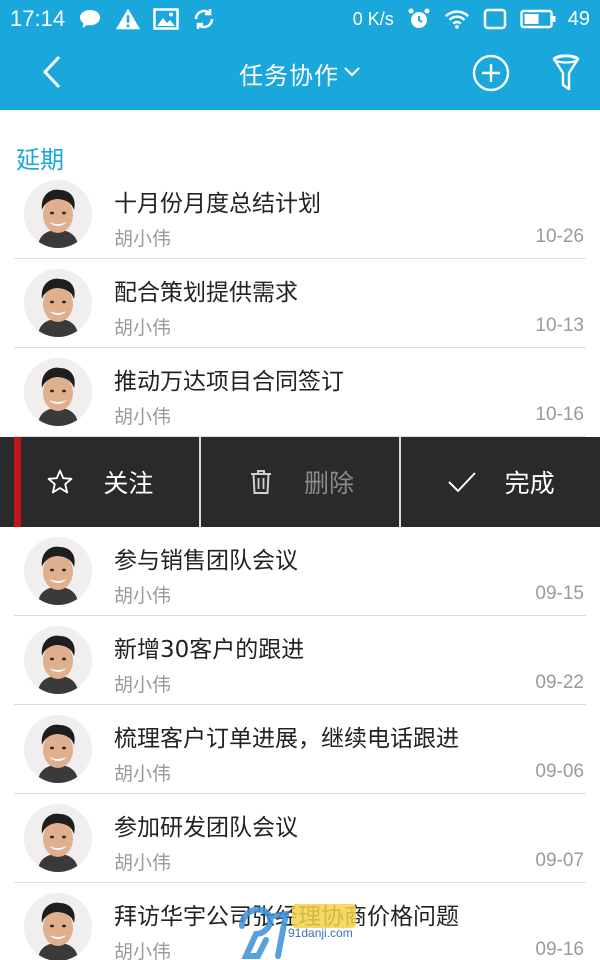 The image size is (600, 960). Describe the element at coordinates (289, 76) in the screenshot. I see `page-title: 任务协作` at that location.